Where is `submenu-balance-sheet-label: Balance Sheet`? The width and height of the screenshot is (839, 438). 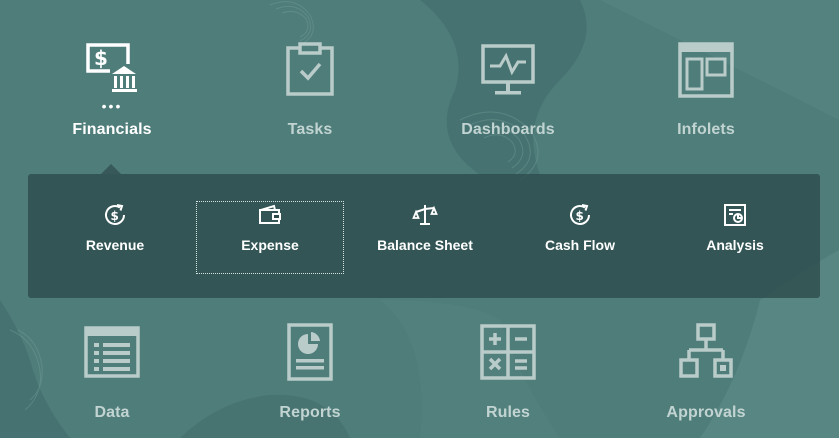
submenu-balance-sheet-label: Balance Sheet is located at coordinates (425, 245).